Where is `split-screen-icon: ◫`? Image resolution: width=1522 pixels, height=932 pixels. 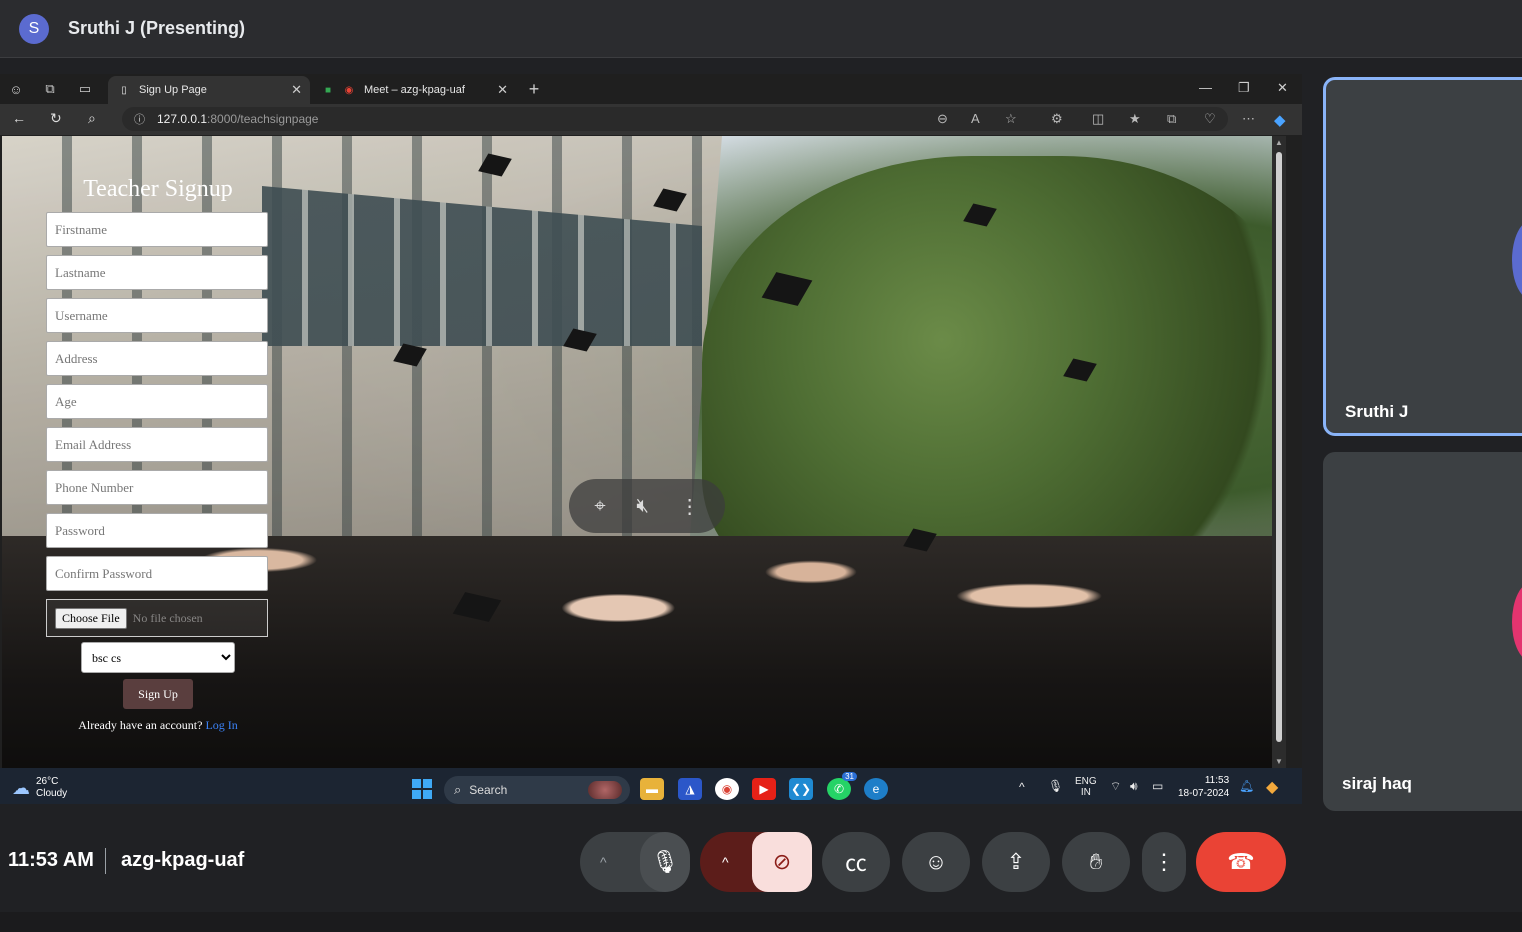 split-screen-icon: ◫ is located at coordinates (1098, 119).